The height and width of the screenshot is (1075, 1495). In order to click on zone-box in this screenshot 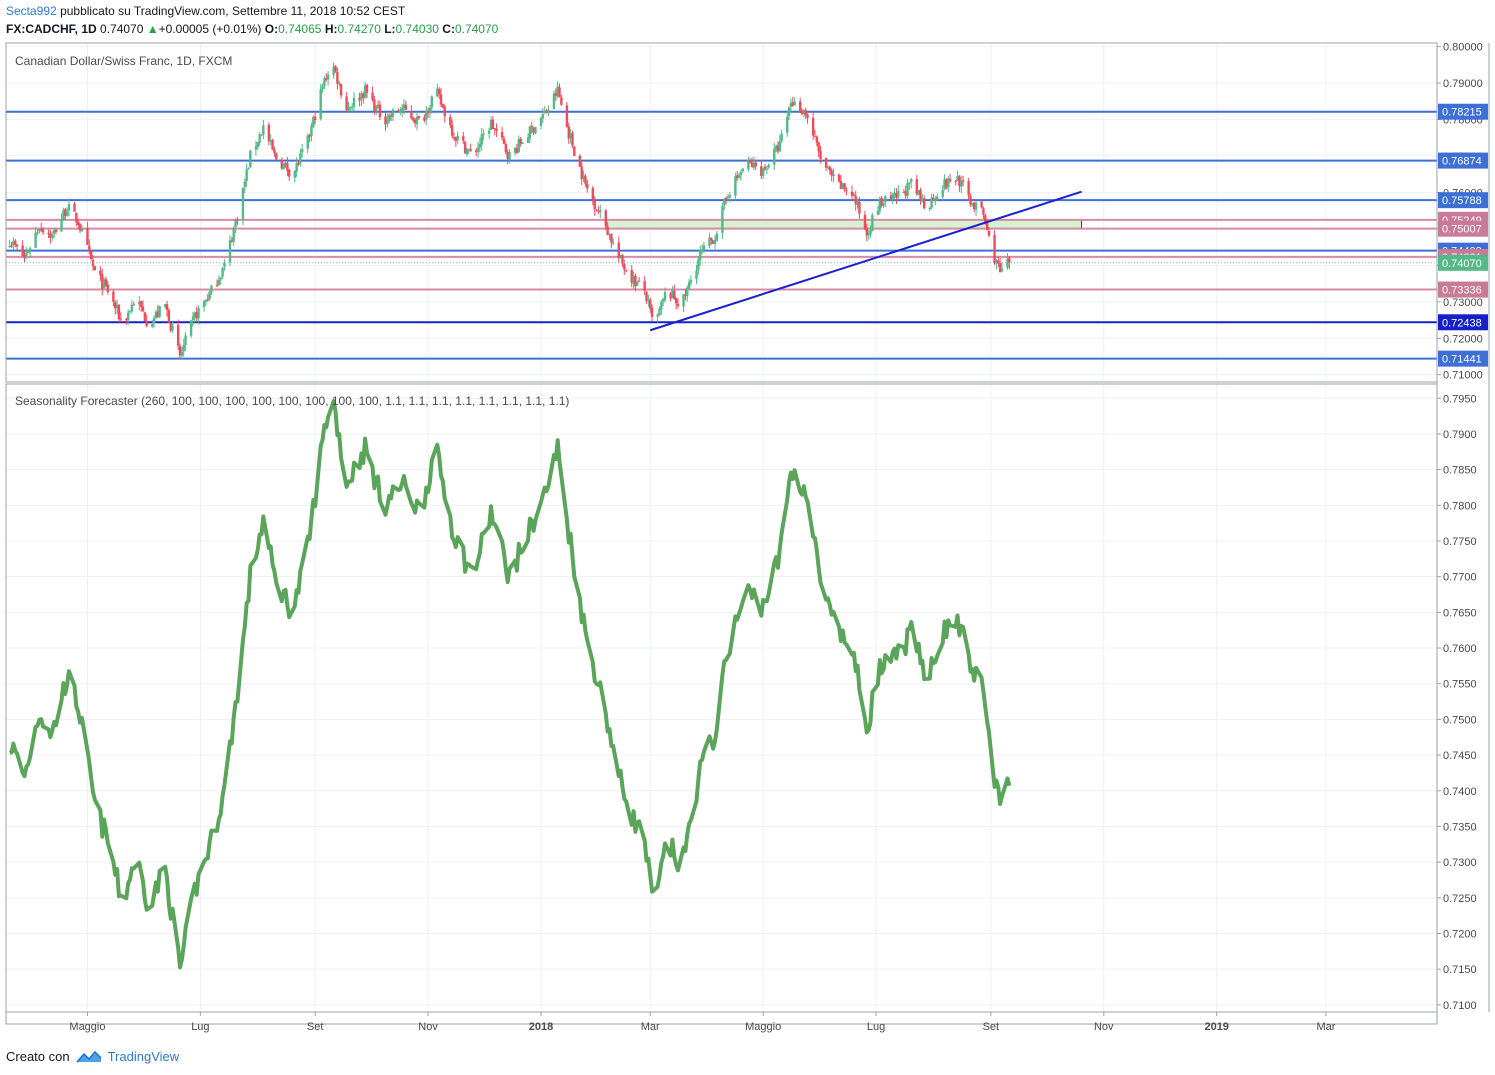, I will do `click(844, 224)`.